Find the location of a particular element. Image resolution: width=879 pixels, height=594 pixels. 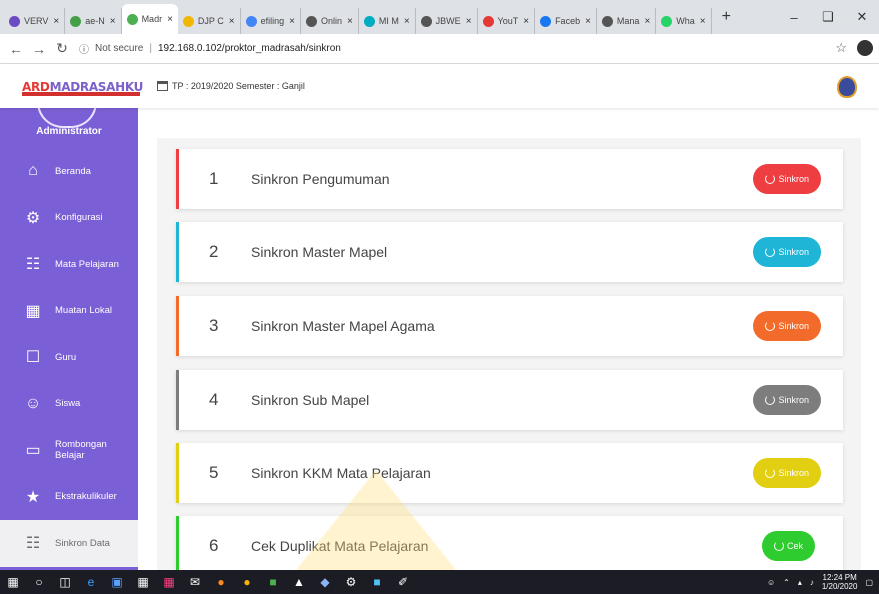

browser-tab: MI M × is located at coordinates (387, 21).